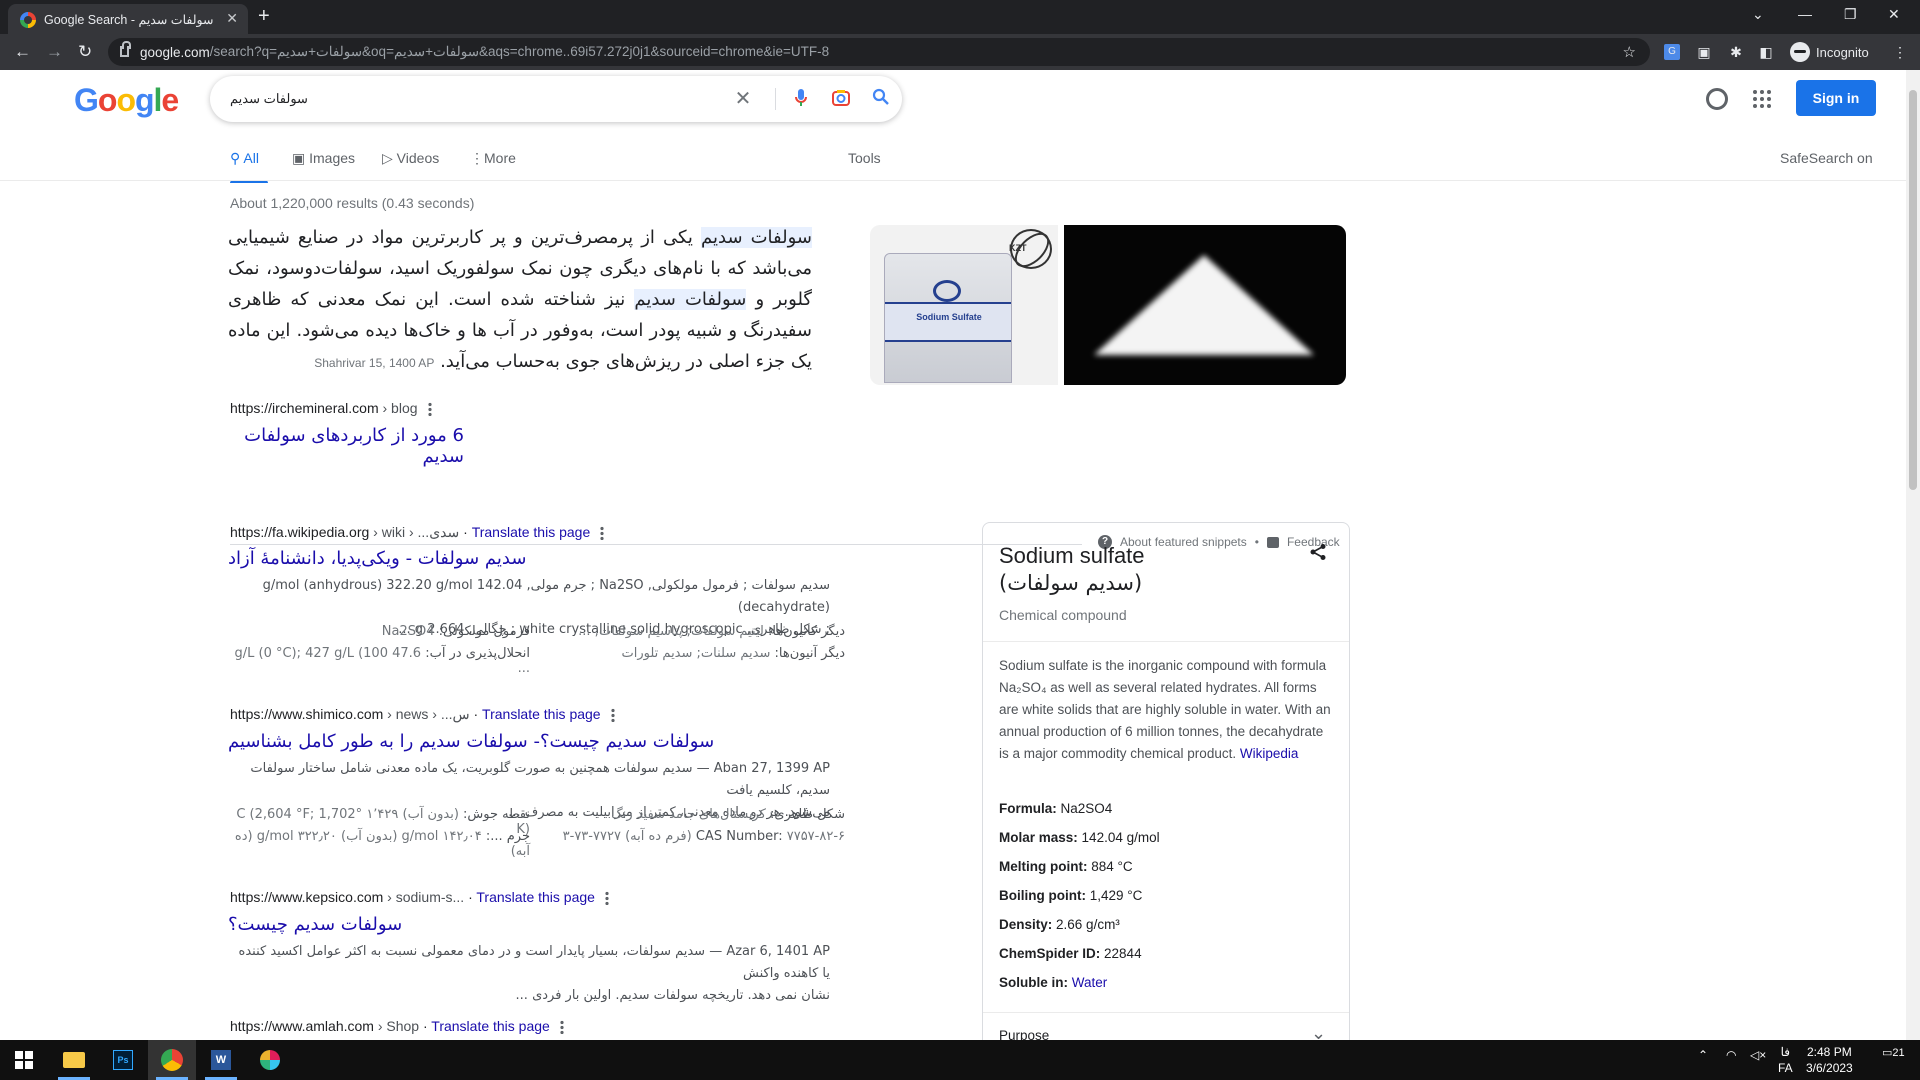 The image size is (1920, 1080). I want to click on window-close-icon: ✕, so click(1894, 14).